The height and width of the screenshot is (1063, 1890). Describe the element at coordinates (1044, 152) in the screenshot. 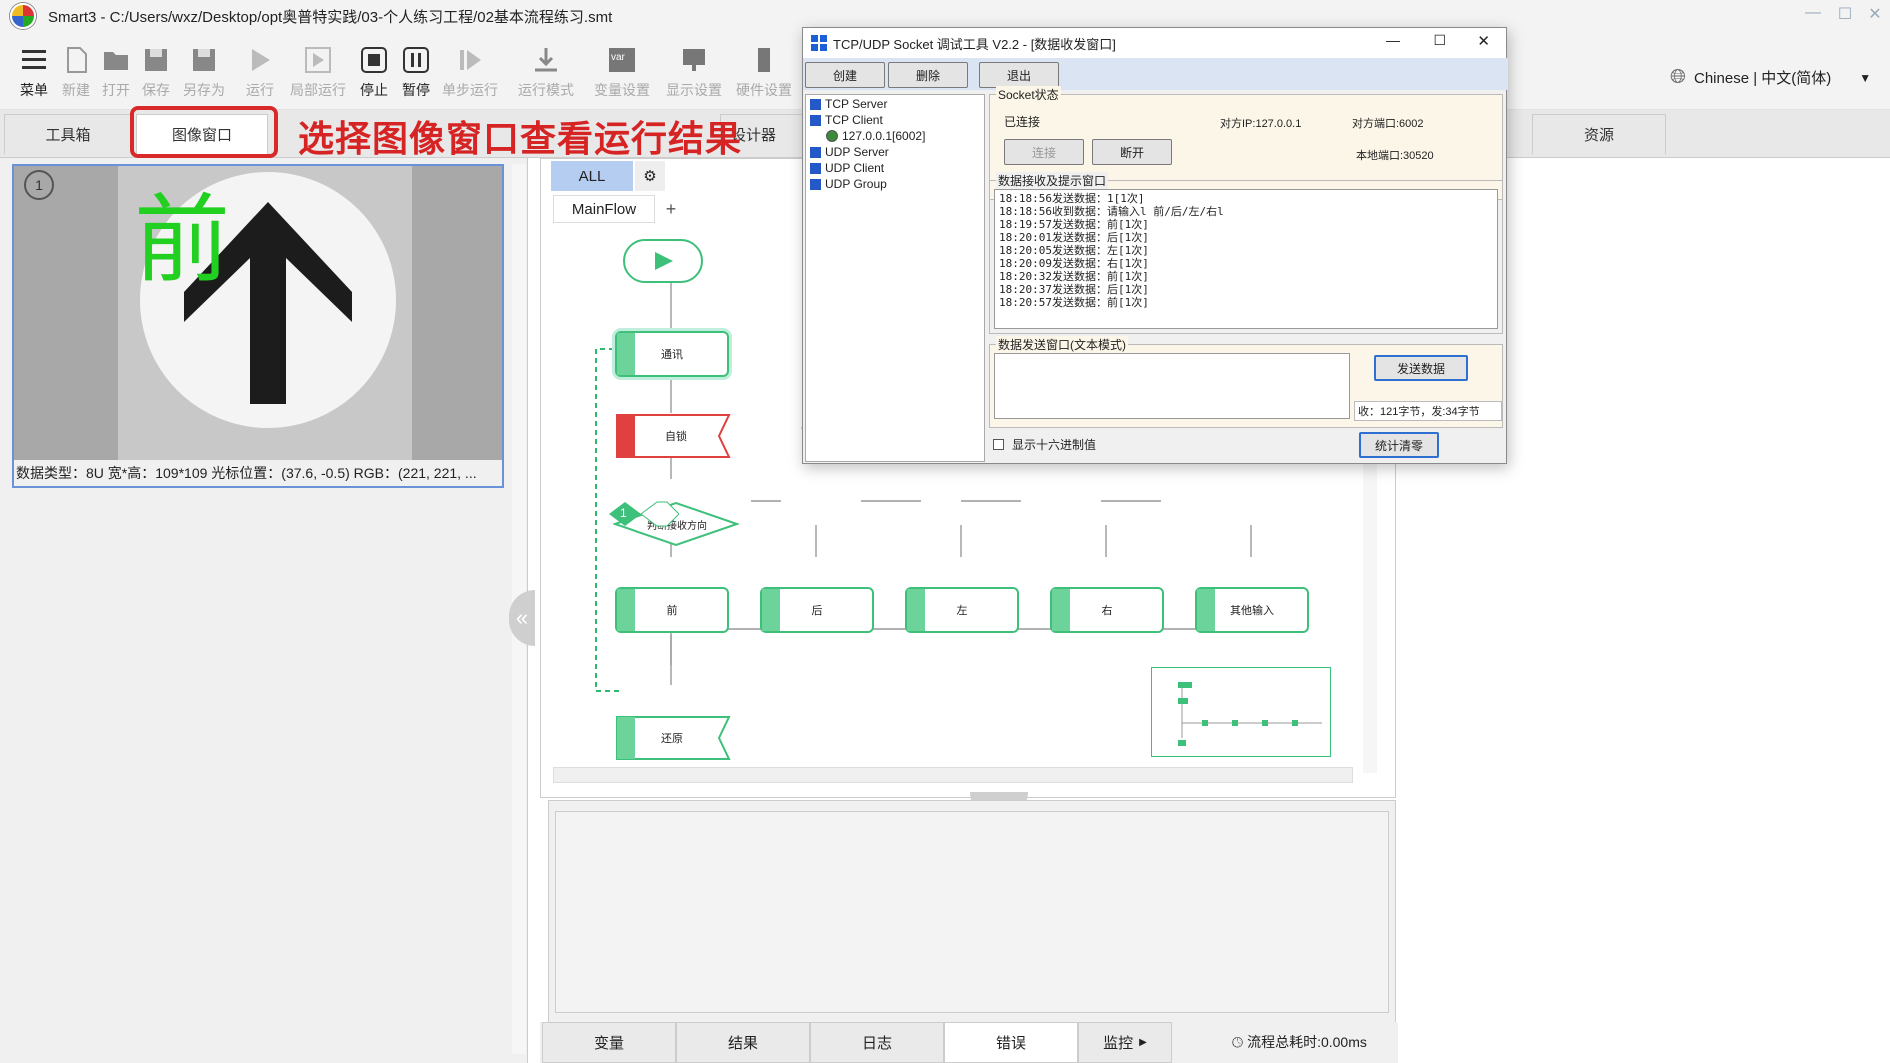

I see `connect-button: 连接` at that location.